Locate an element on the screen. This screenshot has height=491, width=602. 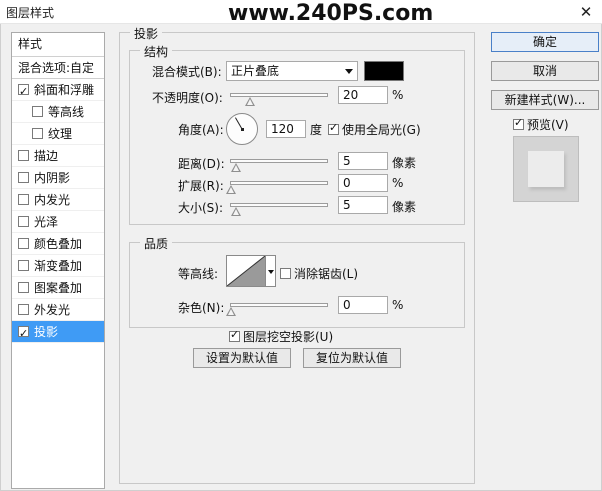
ok-button: 确定 is located at coordinates (545, 42).